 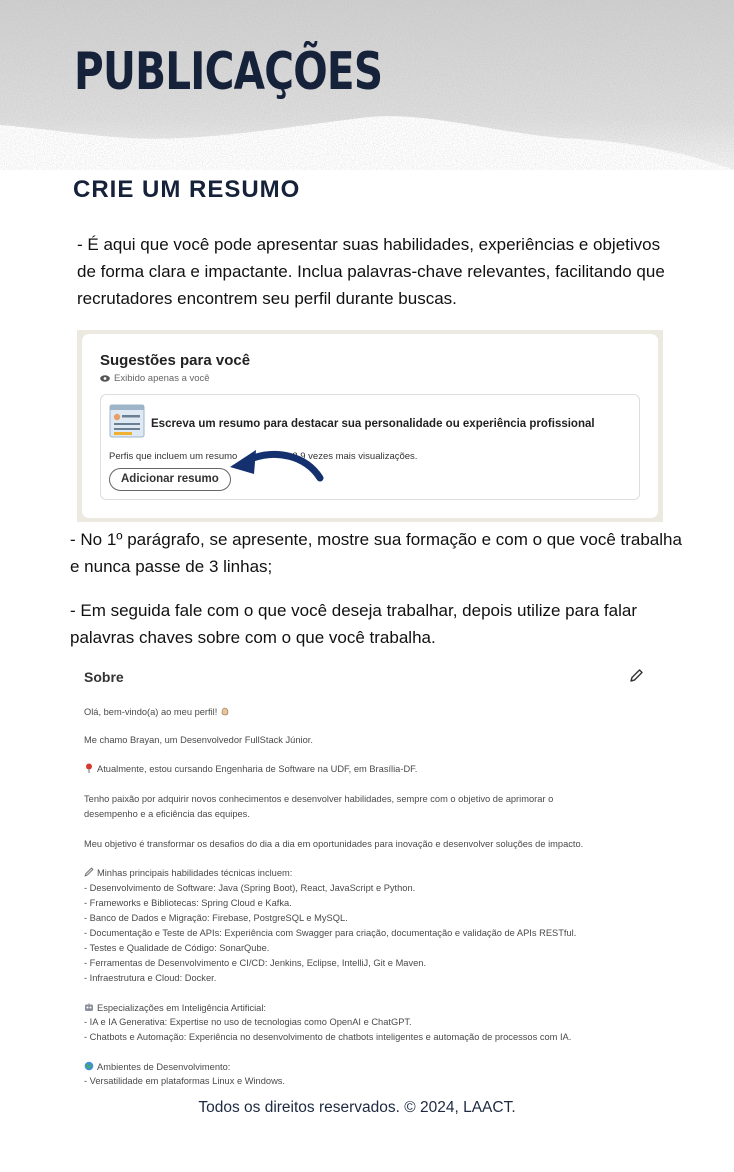 I want to click on suggestions-subtitle: Exibido apenas a você, so click(x=162, y=378).